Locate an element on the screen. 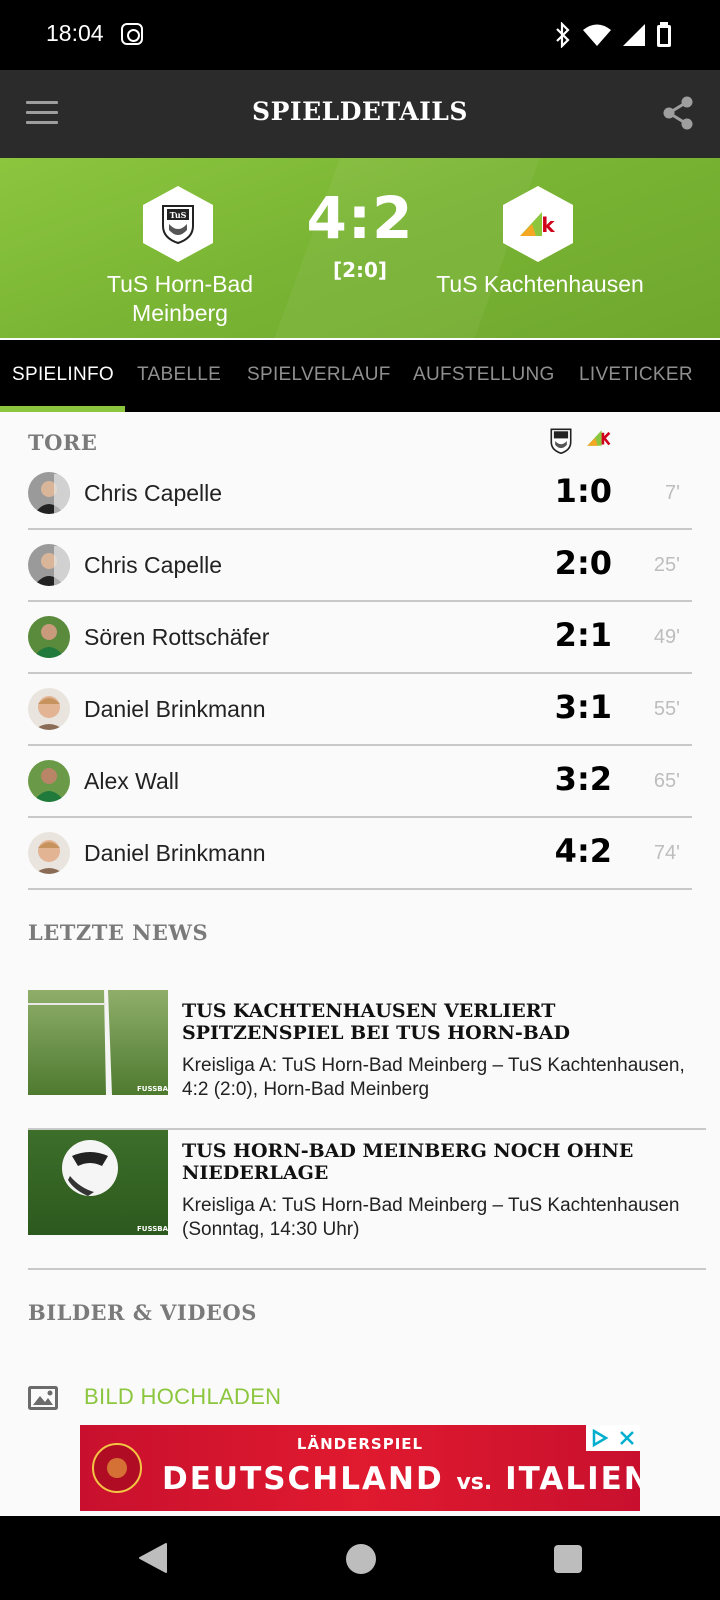 This screenshot has height=1600, width=720. instagram-icon is located at coordinates (132, 34).